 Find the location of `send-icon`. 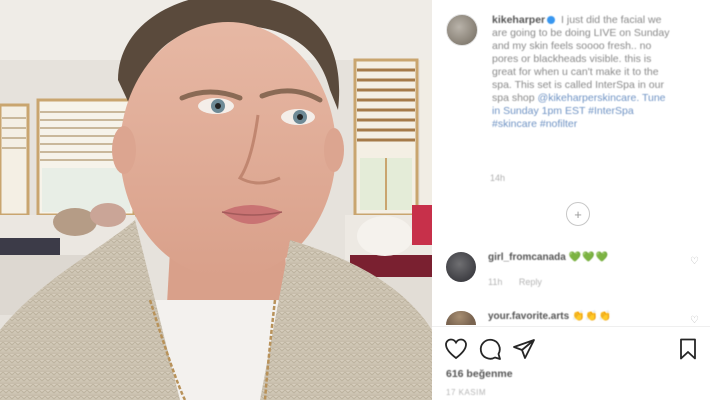

send-icon is located at coordinates (524, 349).